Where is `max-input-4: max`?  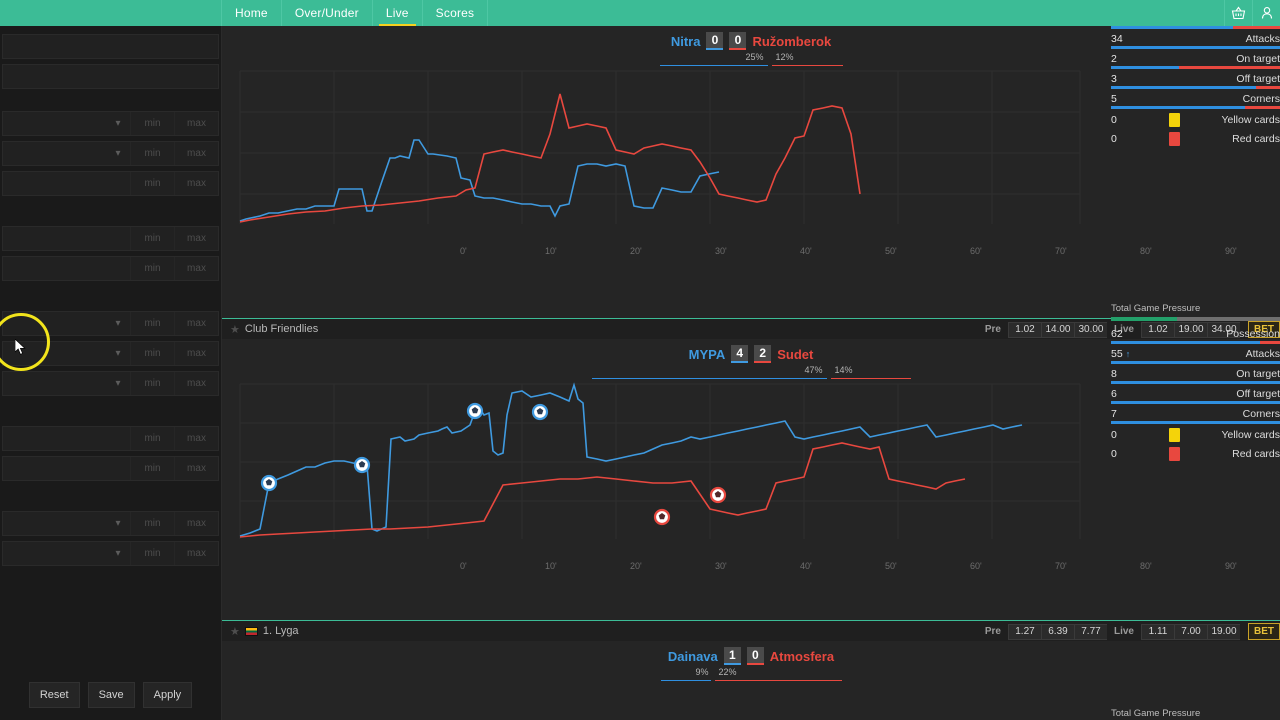
max-input-4: max is located at coordinates (196, 153).